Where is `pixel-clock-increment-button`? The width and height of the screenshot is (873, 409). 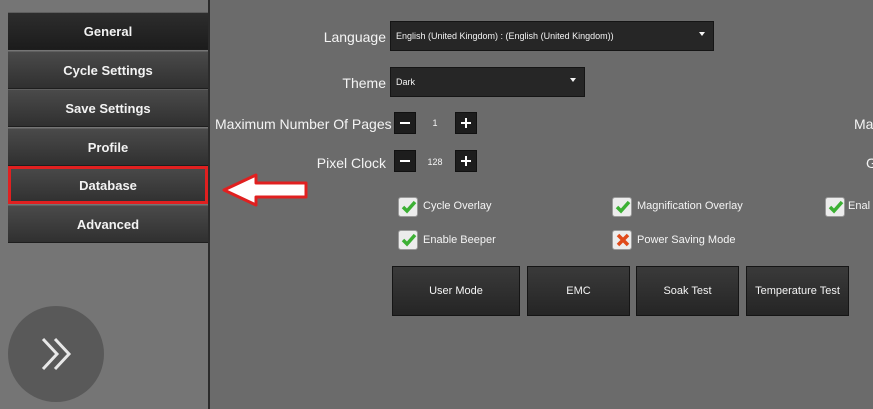 pixel-clock-increment-button is located at coordinates (466, 161).